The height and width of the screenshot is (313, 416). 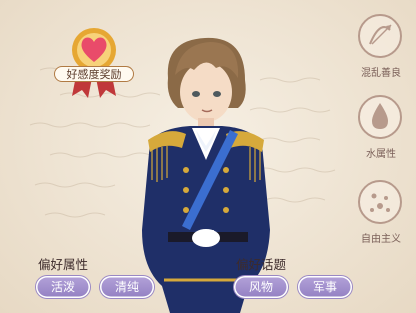 I want to click on topic-tag: 军事, so click(x=325, y=287).